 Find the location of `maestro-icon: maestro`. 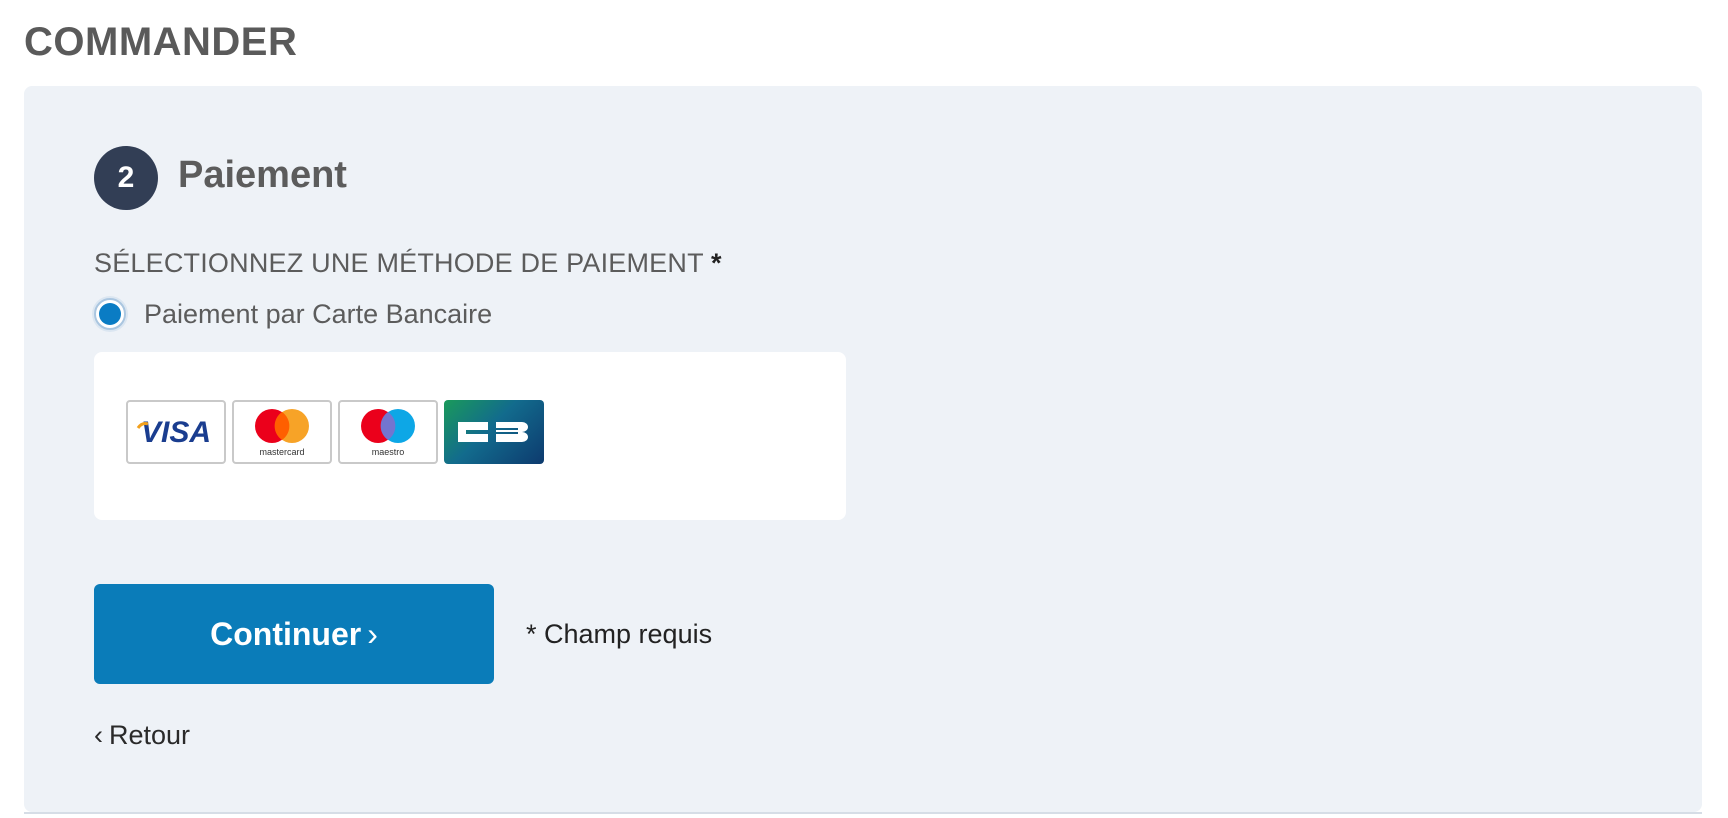

maestro-icon: maestro is located at coordinates (388, 432).